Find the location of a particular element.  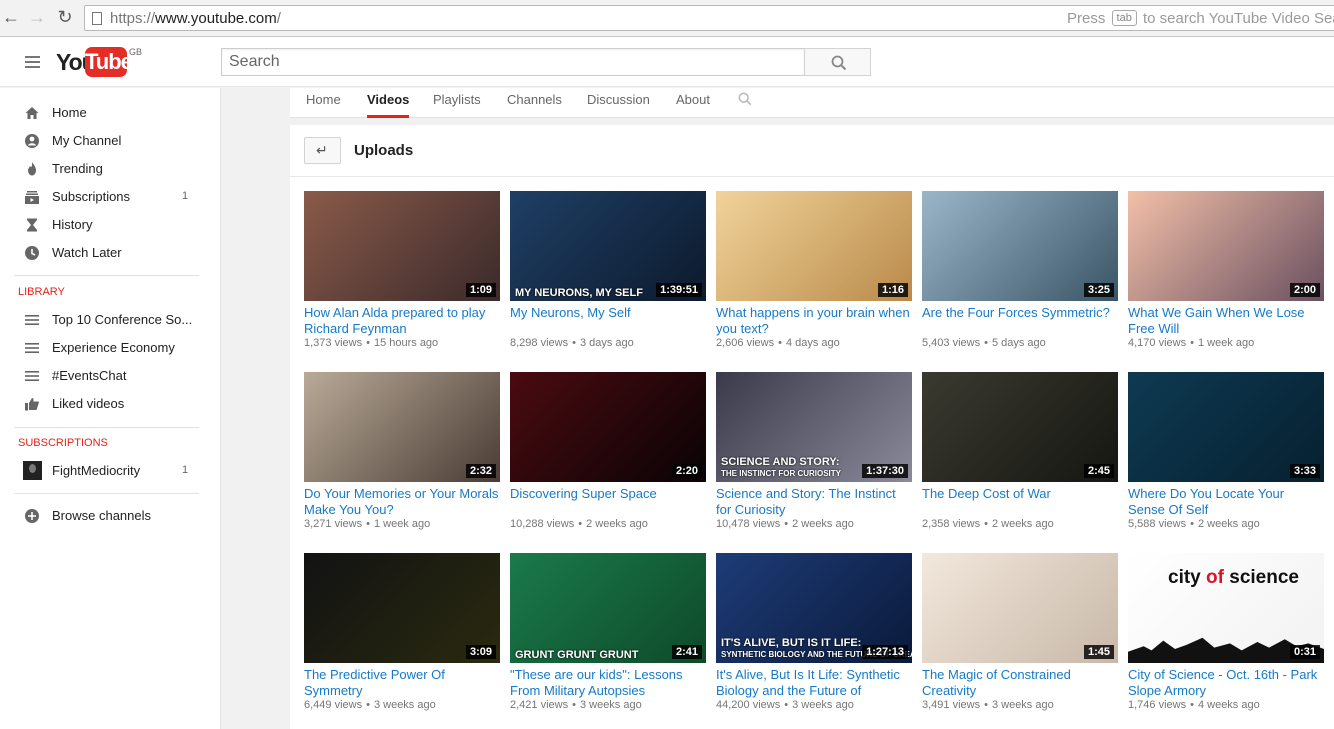

video-title-link: Are the Four Forces Symmetric? is located at coordinates (1020, 321).